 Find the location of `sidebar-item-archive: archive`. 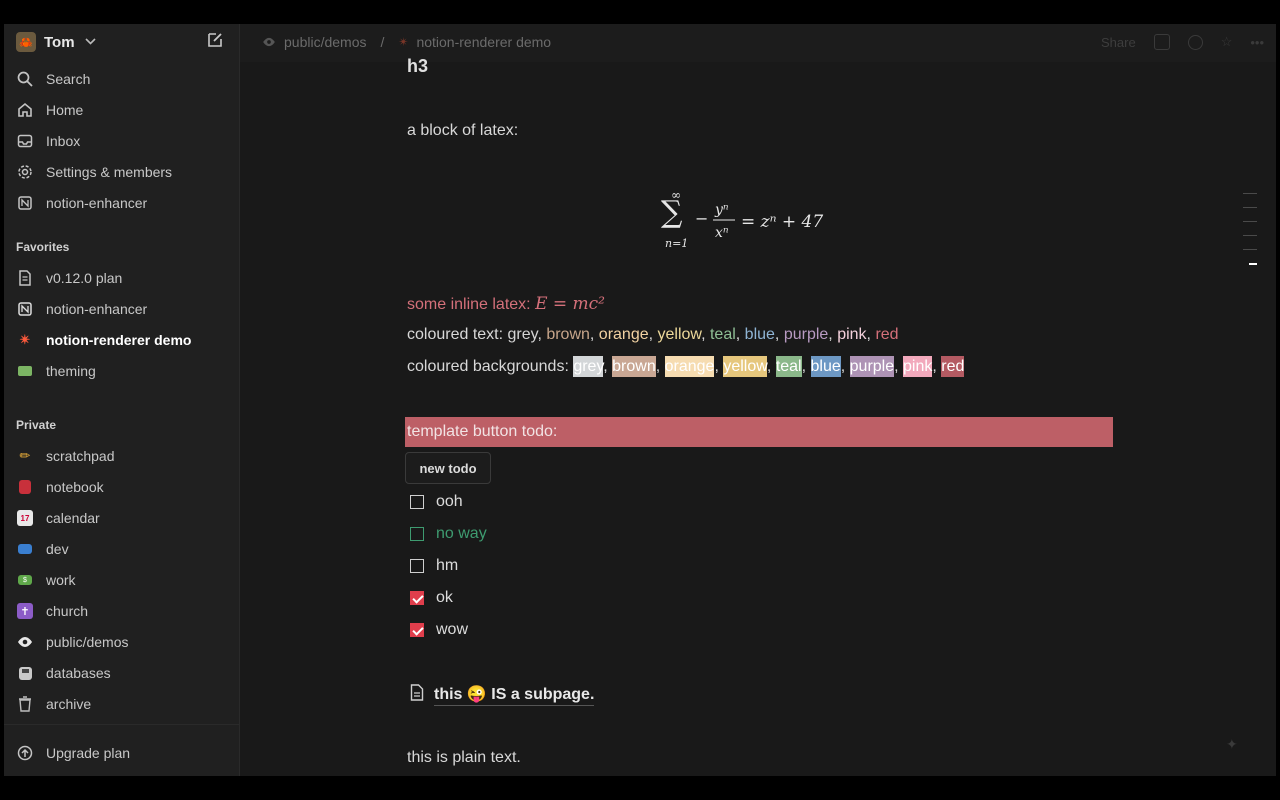

sidebar-item-archive: archive is located at coordinates (123, 704).